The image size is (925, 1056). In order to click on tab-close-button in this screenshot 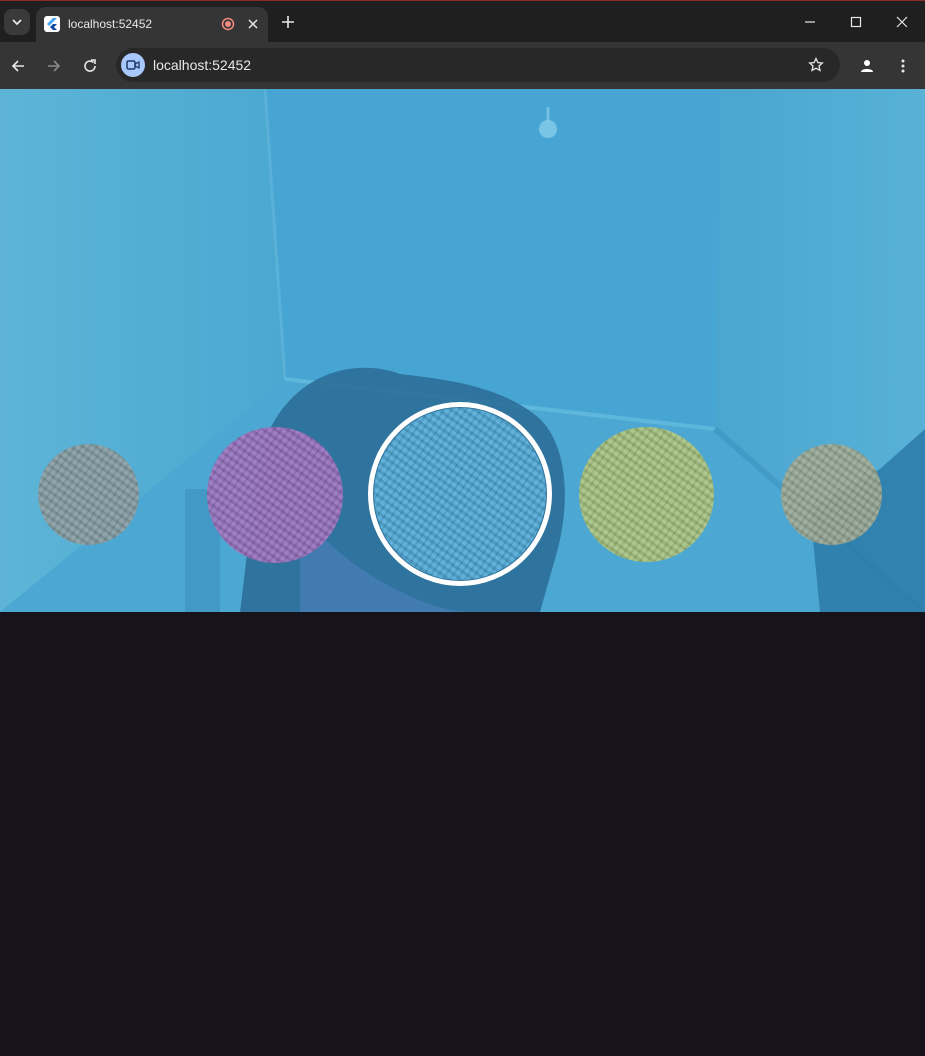, I will do `click(253, 24)`.